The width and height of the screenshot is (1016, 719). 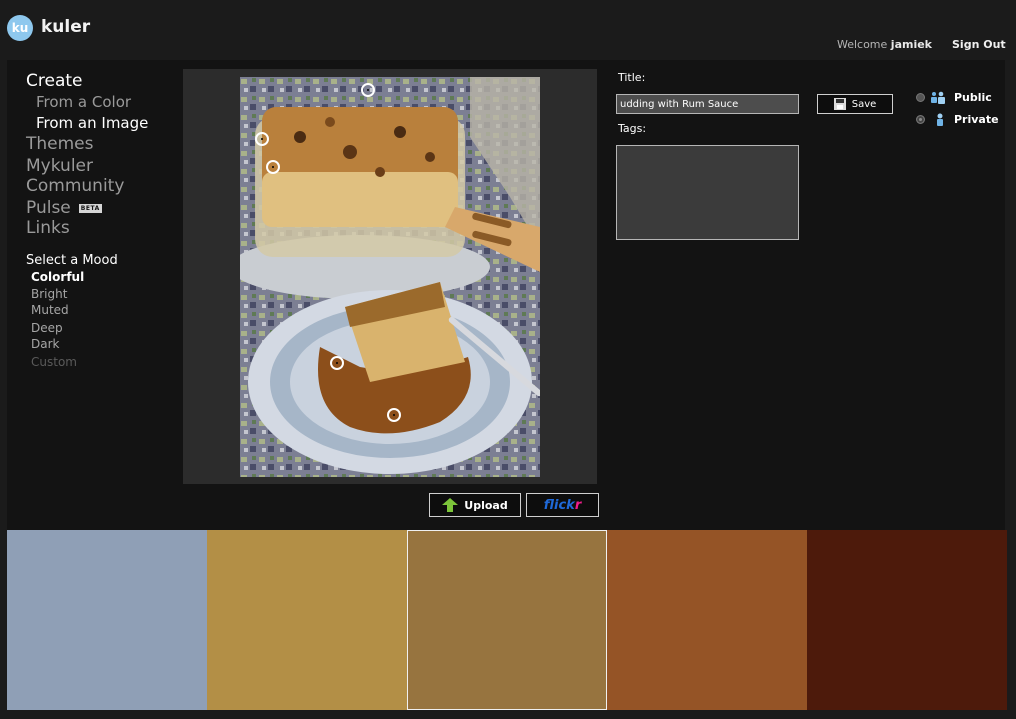 What do you see at coordinates (54, 81) in the screenshot?
I see `nav-create: Create` at bounding box center [54, 81].